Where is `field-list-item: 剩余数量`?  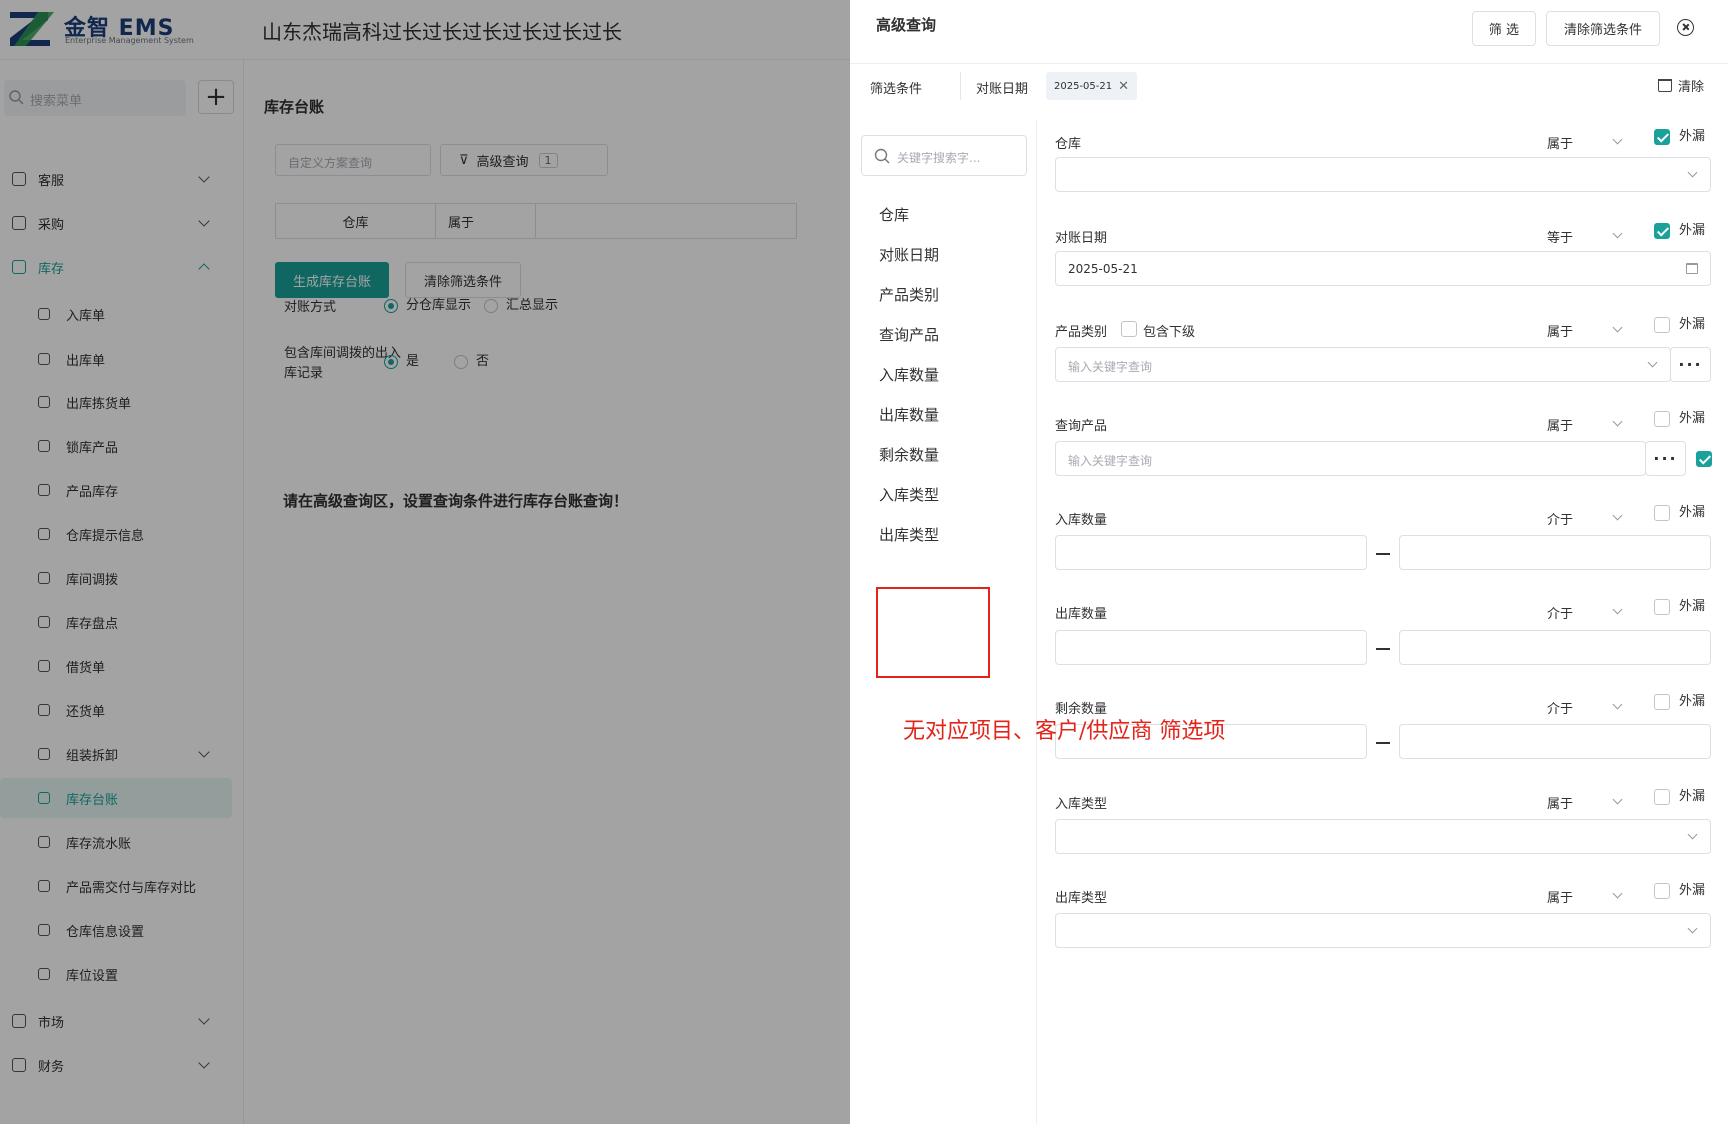
field-list-item: 剩余数量 is located at coordinates (909, 454).